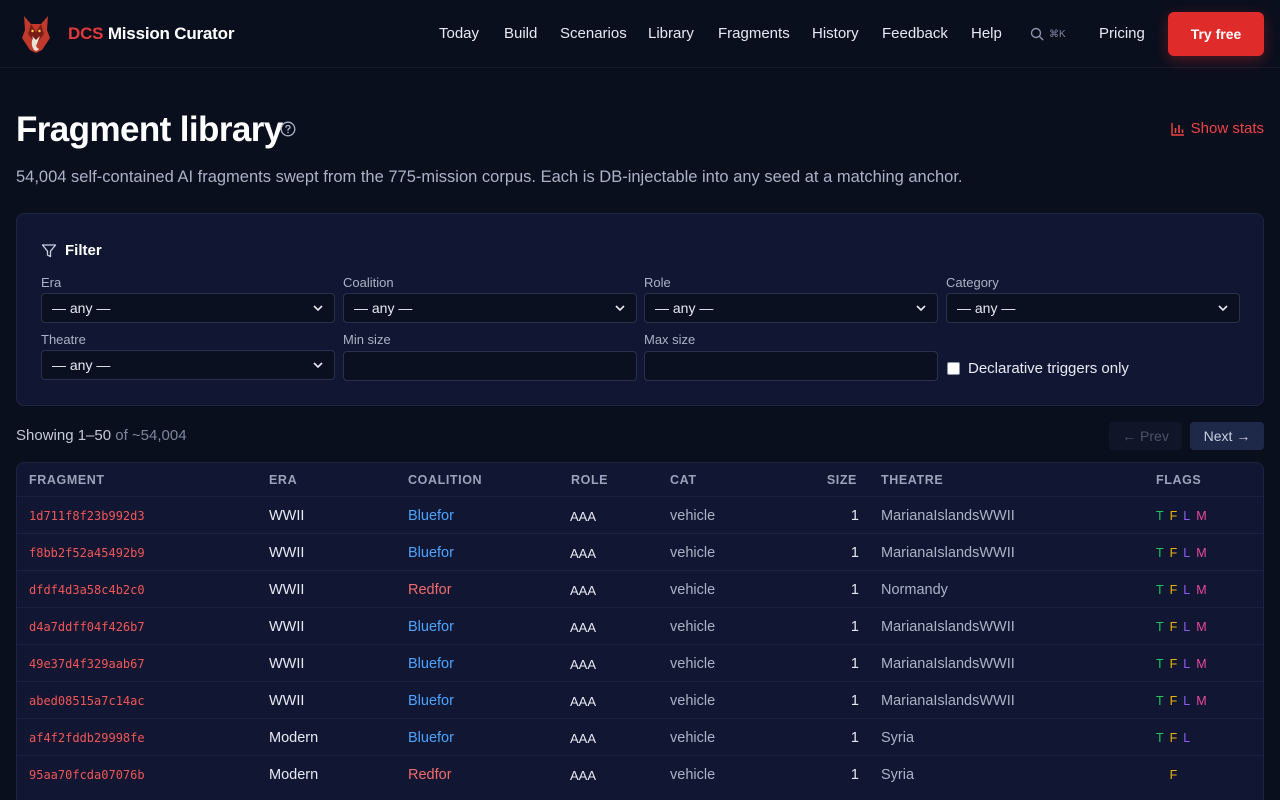  Describe the element at coordinates (589, 480) in the screenshot. I see `header-role: ROLE` at that location.